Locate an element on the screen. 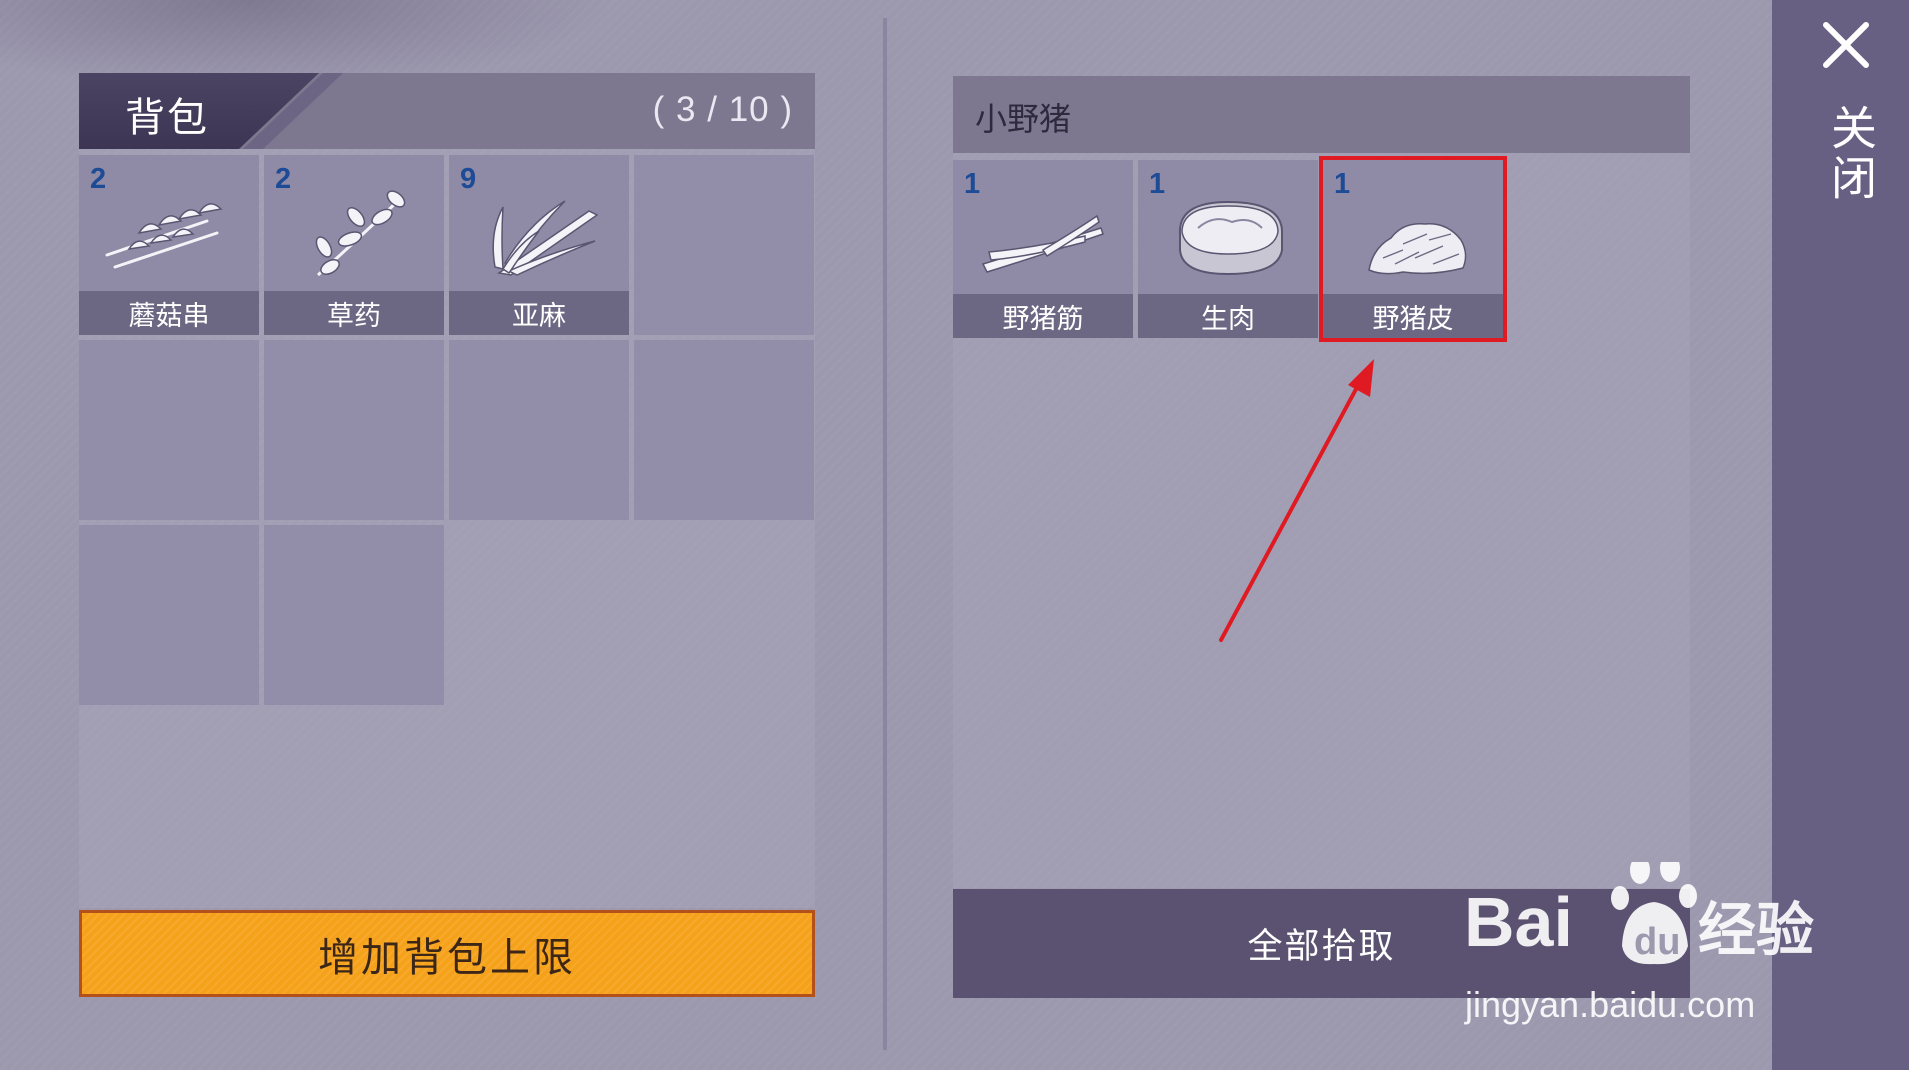 The width and height of the screenshot is (1909, 1070). item-name: 生肉 is located at coordinates (1228, 316).